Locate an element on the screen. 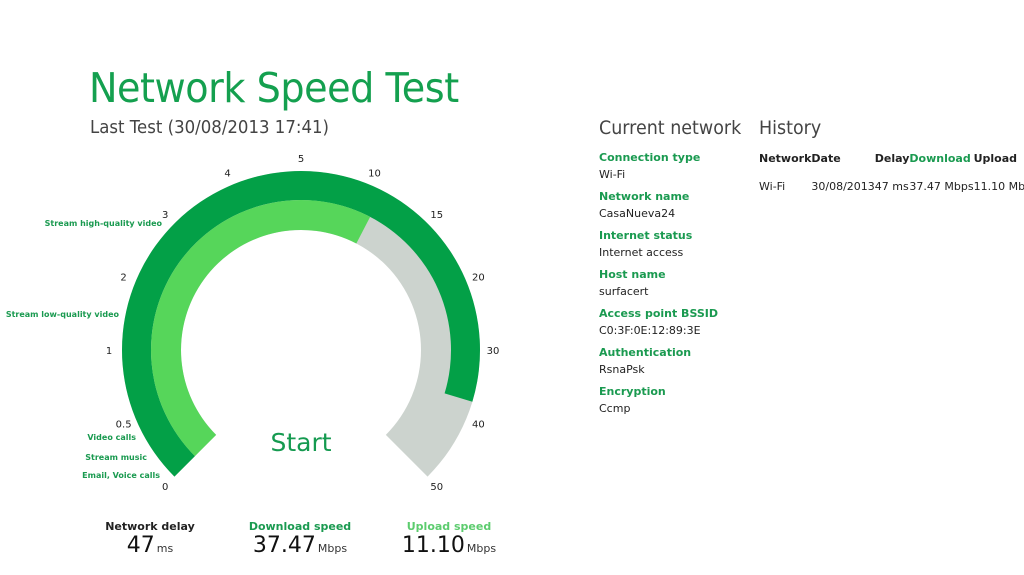 Image resolution: width=1024 pixels, height=575 pixels. column-download: Download is located at coordinates (941, 158).